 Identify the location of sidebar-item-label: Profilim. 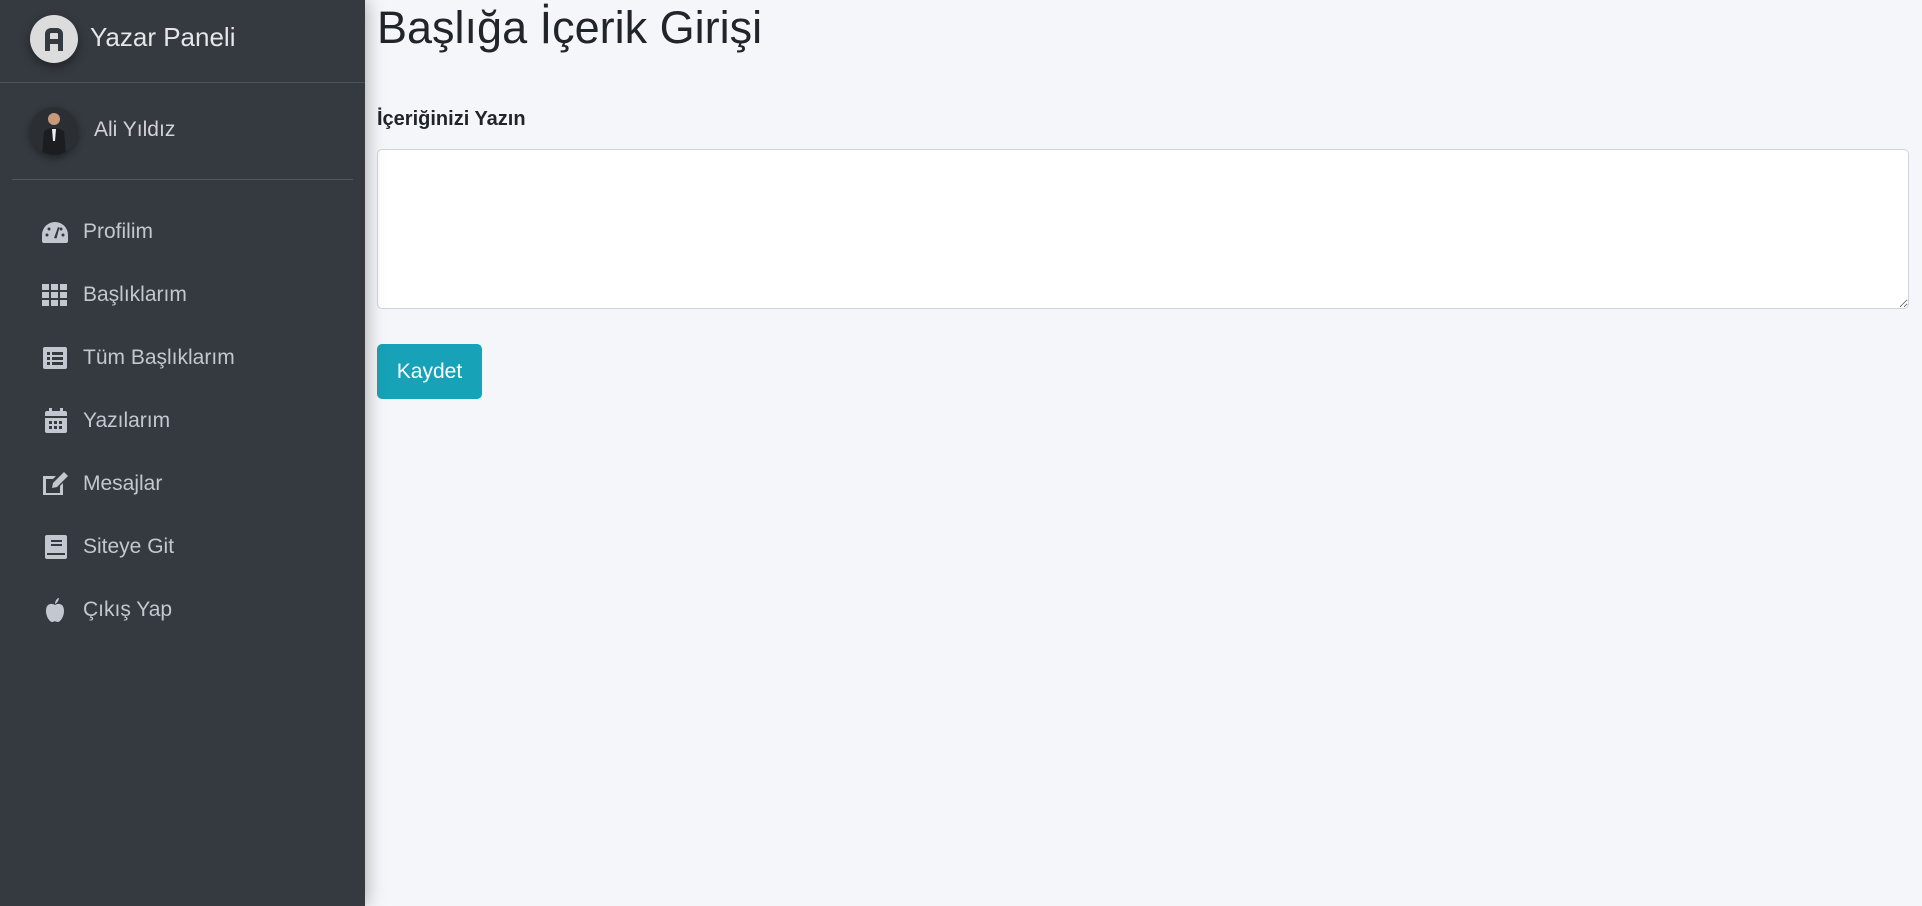
(118, 231).